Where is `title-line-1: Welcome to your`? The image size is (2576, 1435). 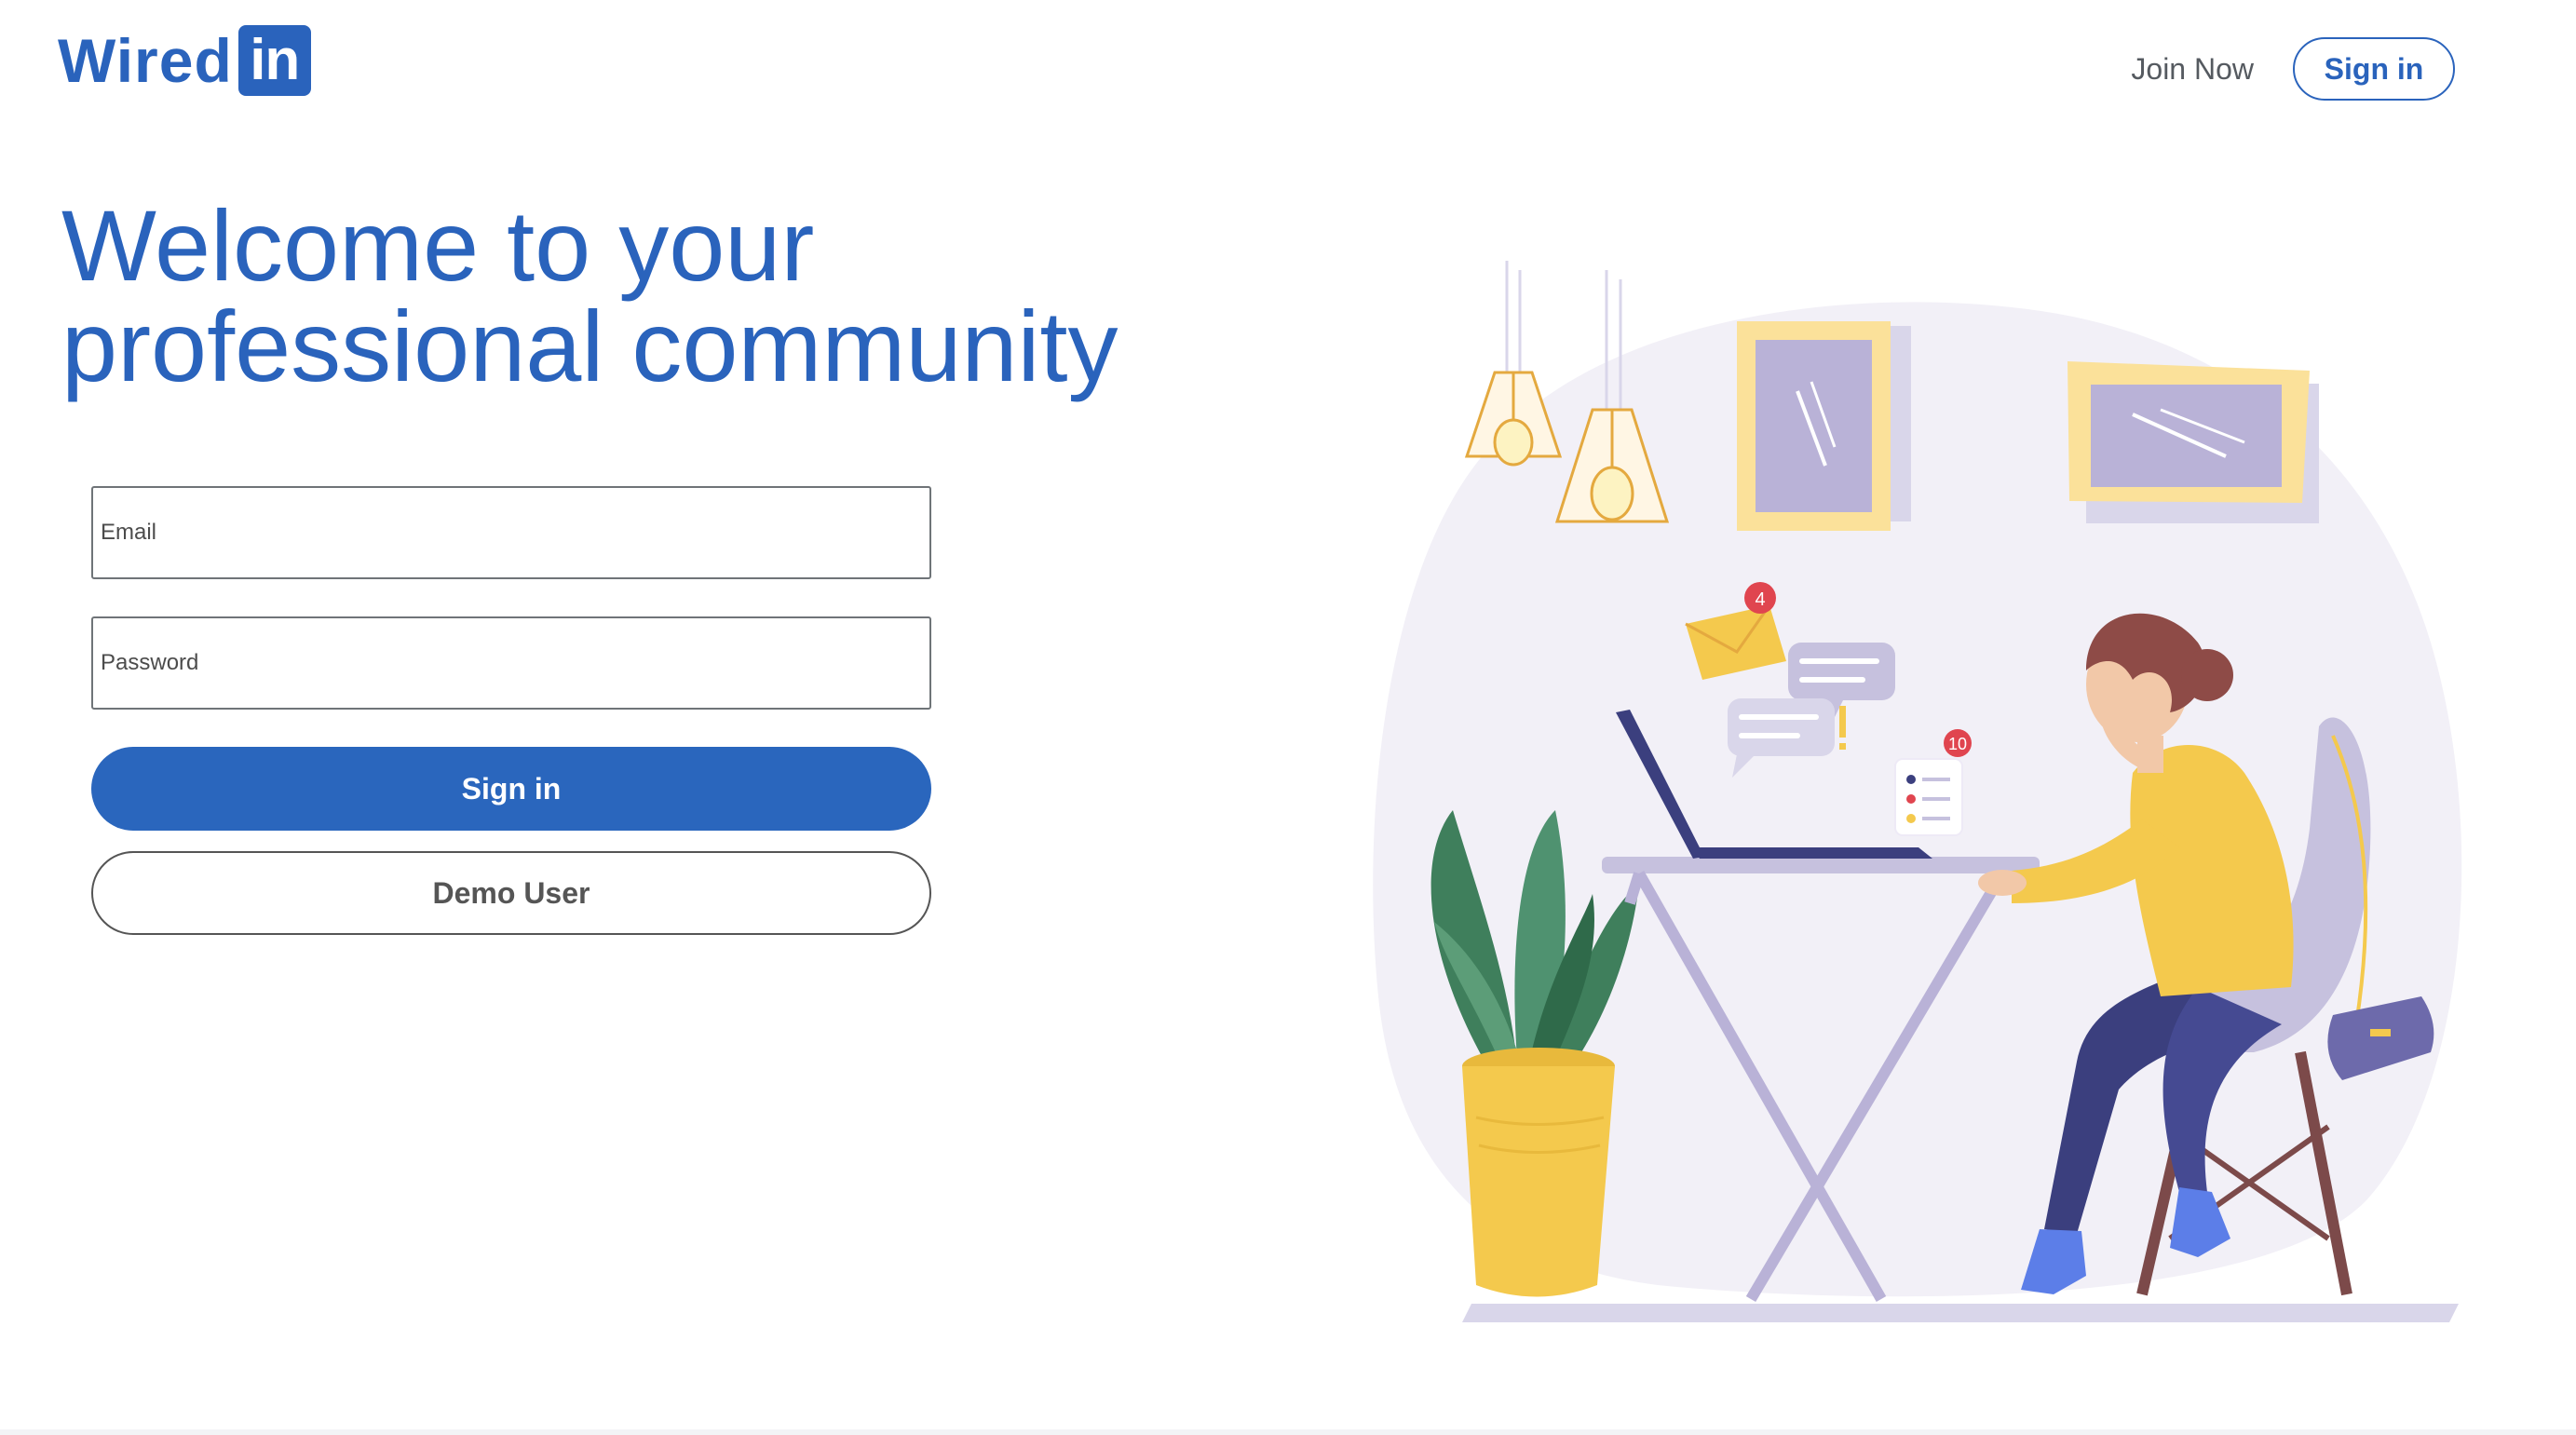
title-line-1: Welcome to your is located at coordinates (438, 246).